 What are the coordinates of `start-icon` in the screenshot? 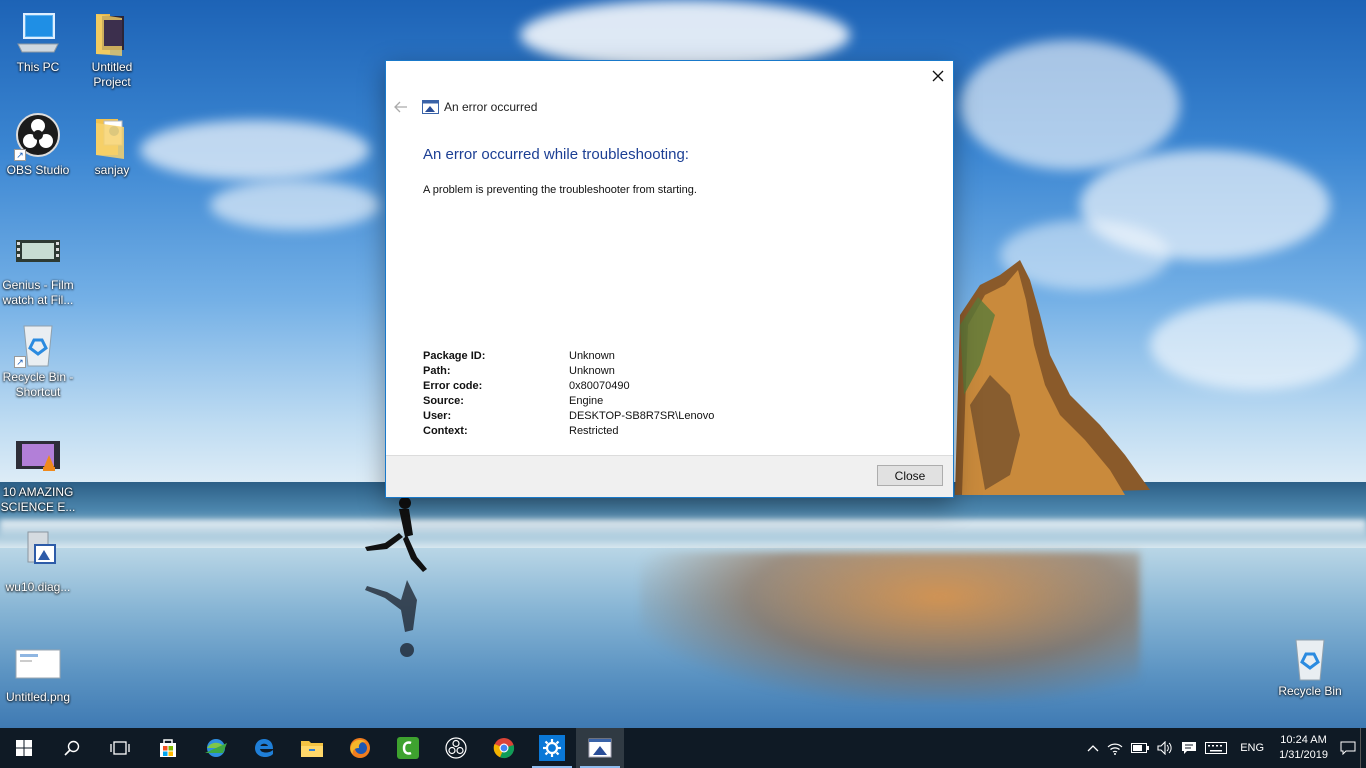 It's located at (24, 748).